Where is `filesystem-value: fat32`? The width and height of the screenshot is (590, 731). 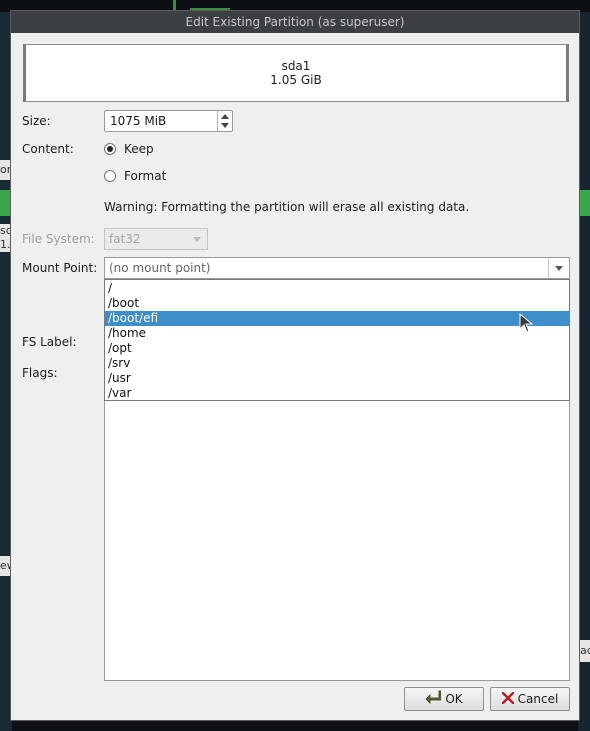 filesystem-value: fat32 is located at coordinates (125, 239).